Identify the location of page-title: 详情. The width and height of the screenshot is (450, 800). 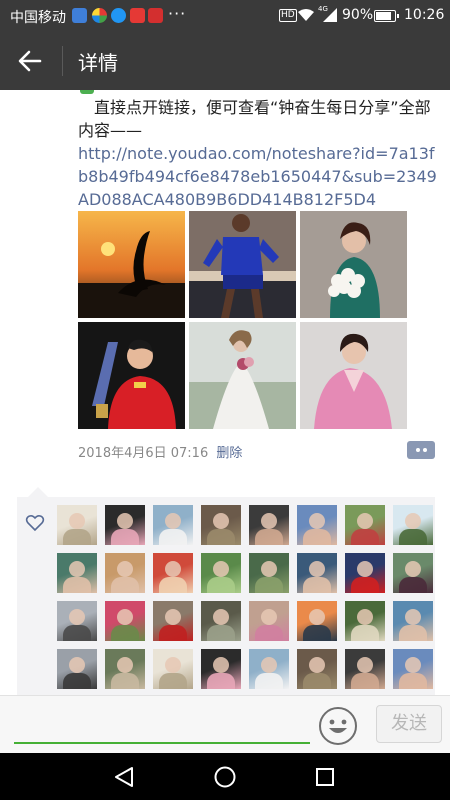
(98, 63).